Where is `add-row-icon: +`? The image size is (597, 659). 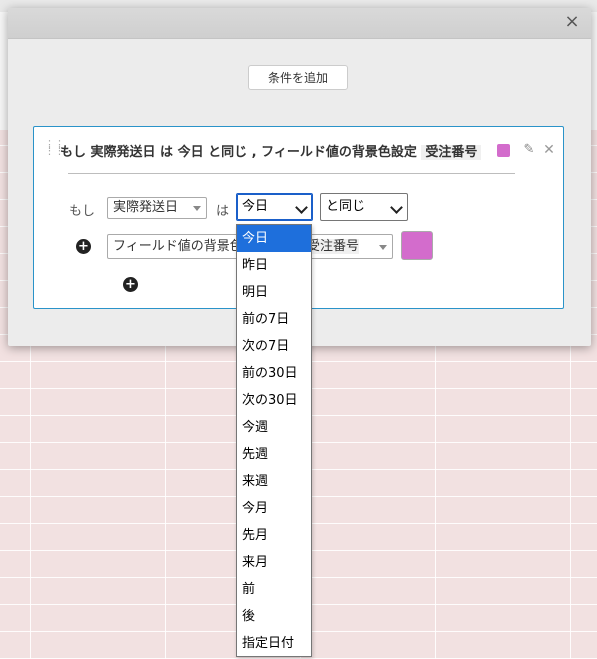 add-row-icon: + is located at coordinates (83, 246).